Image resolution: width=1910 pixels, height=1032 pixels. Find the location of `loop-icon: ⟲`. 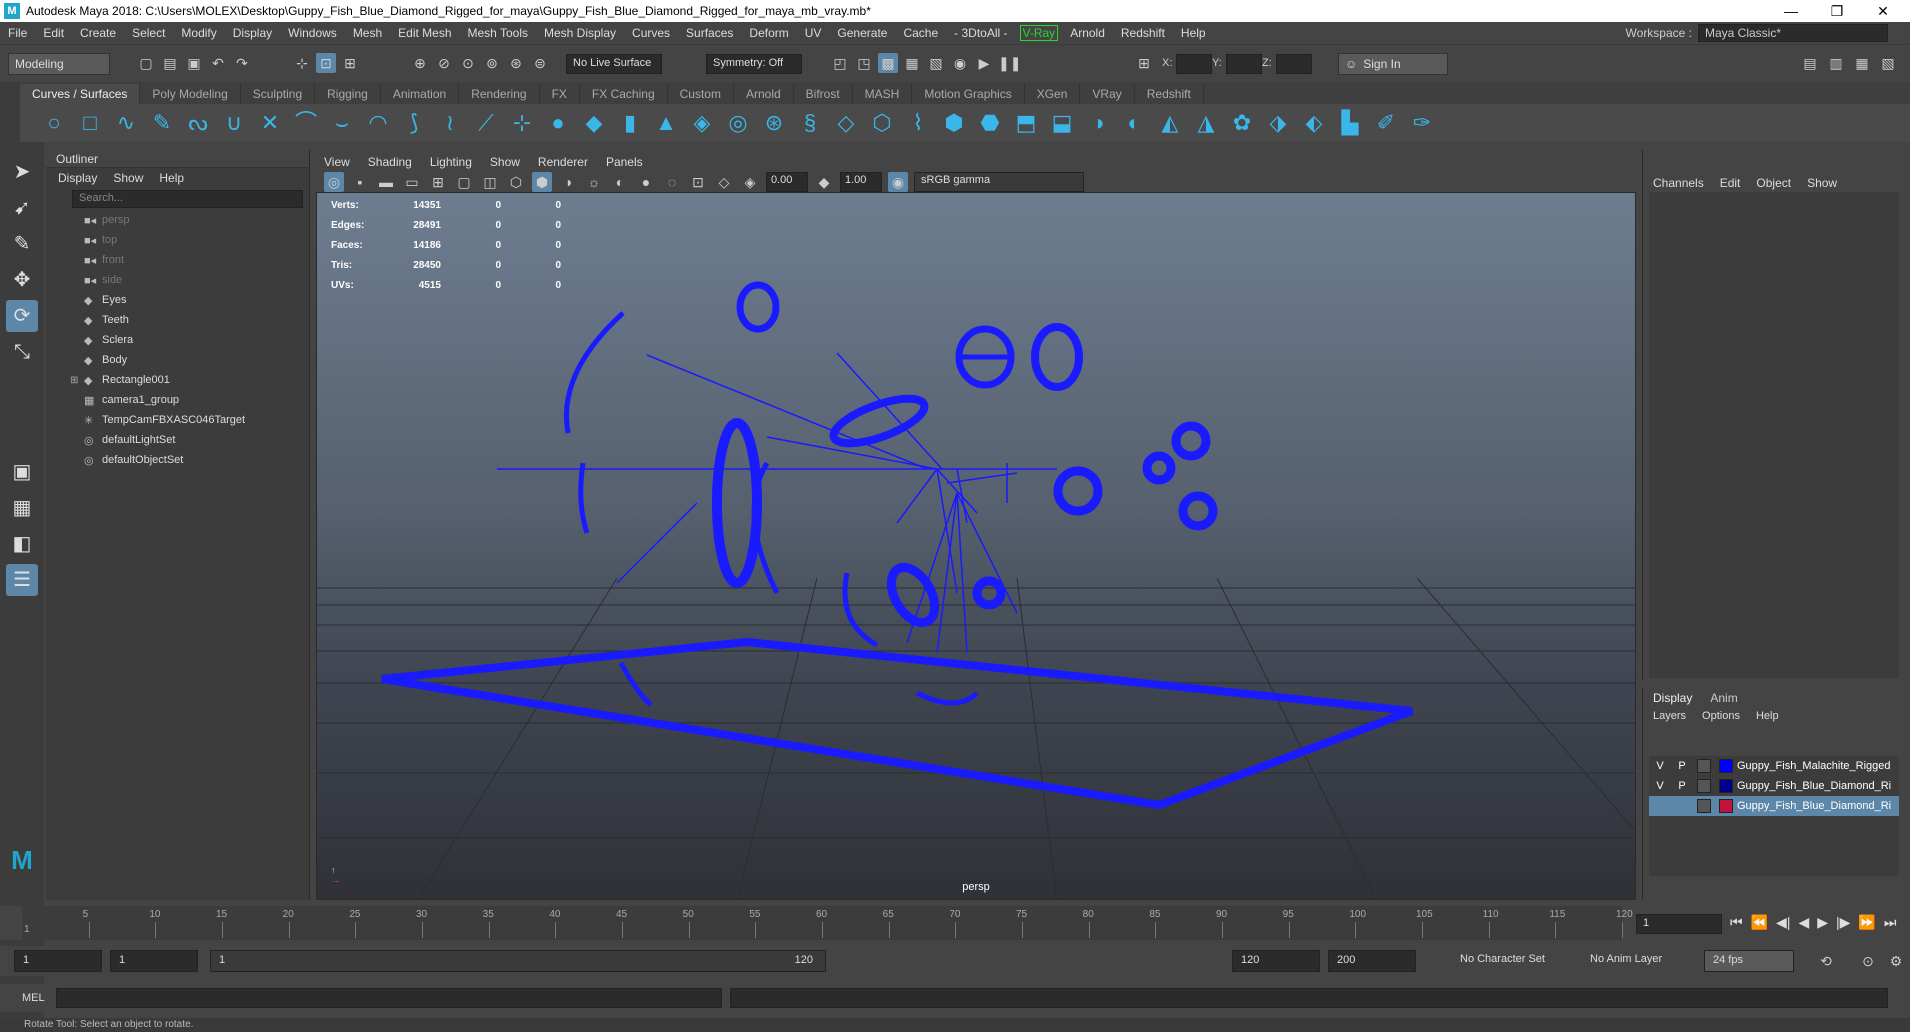

loop-icon: ⟲ is located at coordinates (1826, 961).